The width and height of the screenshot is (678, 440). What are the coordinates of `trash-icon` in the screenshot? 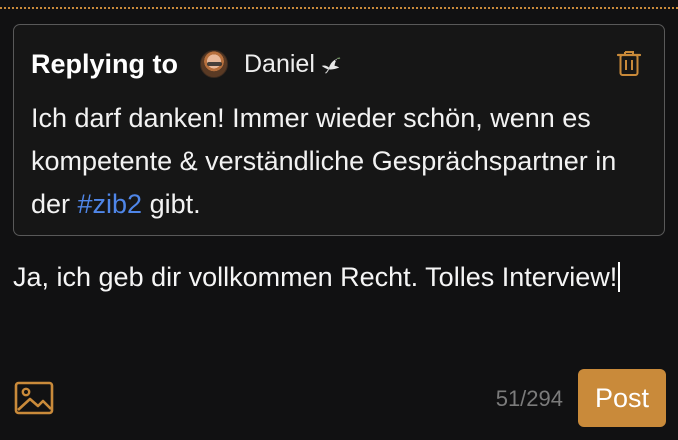 It's located at (629, 63).